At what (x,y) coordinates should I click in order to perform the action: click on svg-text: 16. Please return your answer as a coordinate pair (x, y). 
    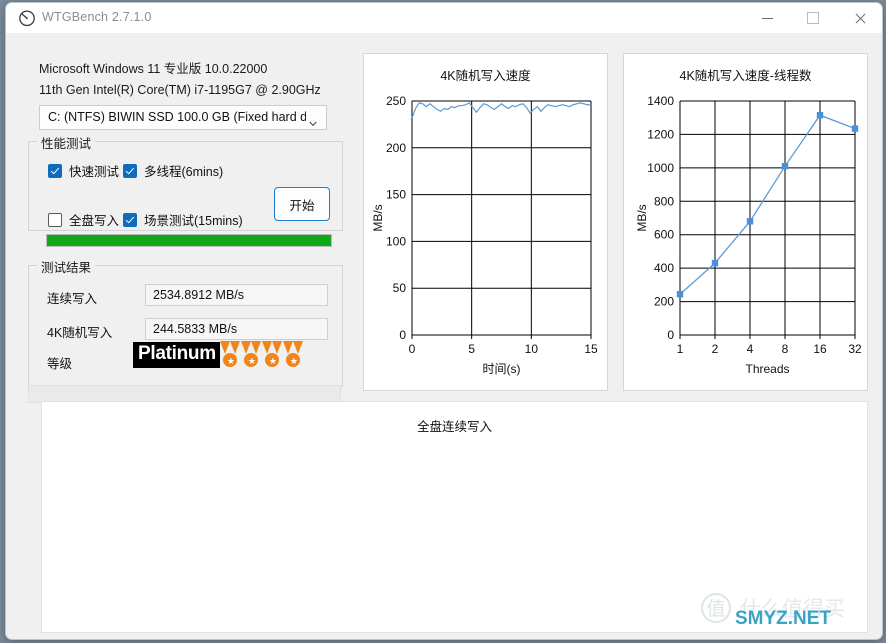
    Looking at the image, I should click on (820, 349).